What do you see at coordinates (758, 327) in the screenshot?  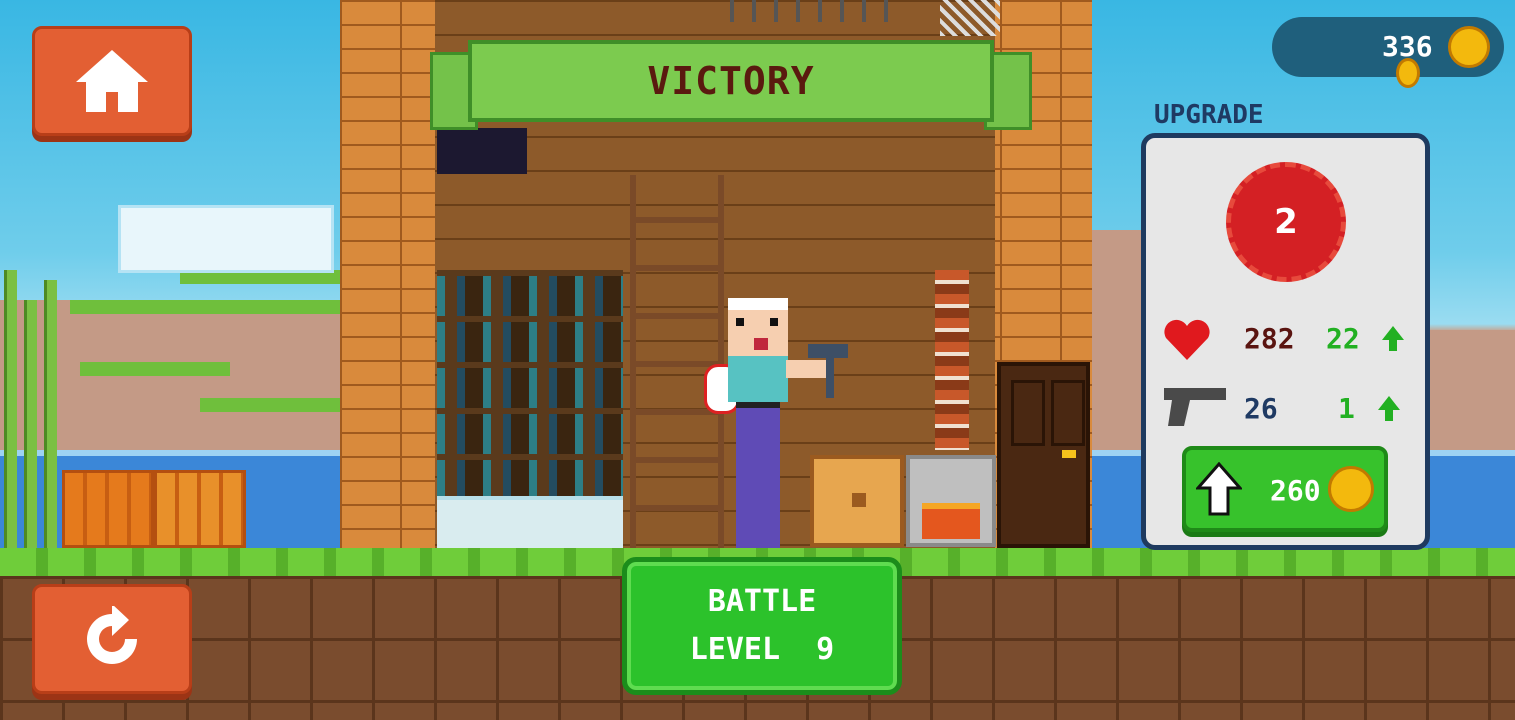 I see `character-head` at bounding box center [758, 327].